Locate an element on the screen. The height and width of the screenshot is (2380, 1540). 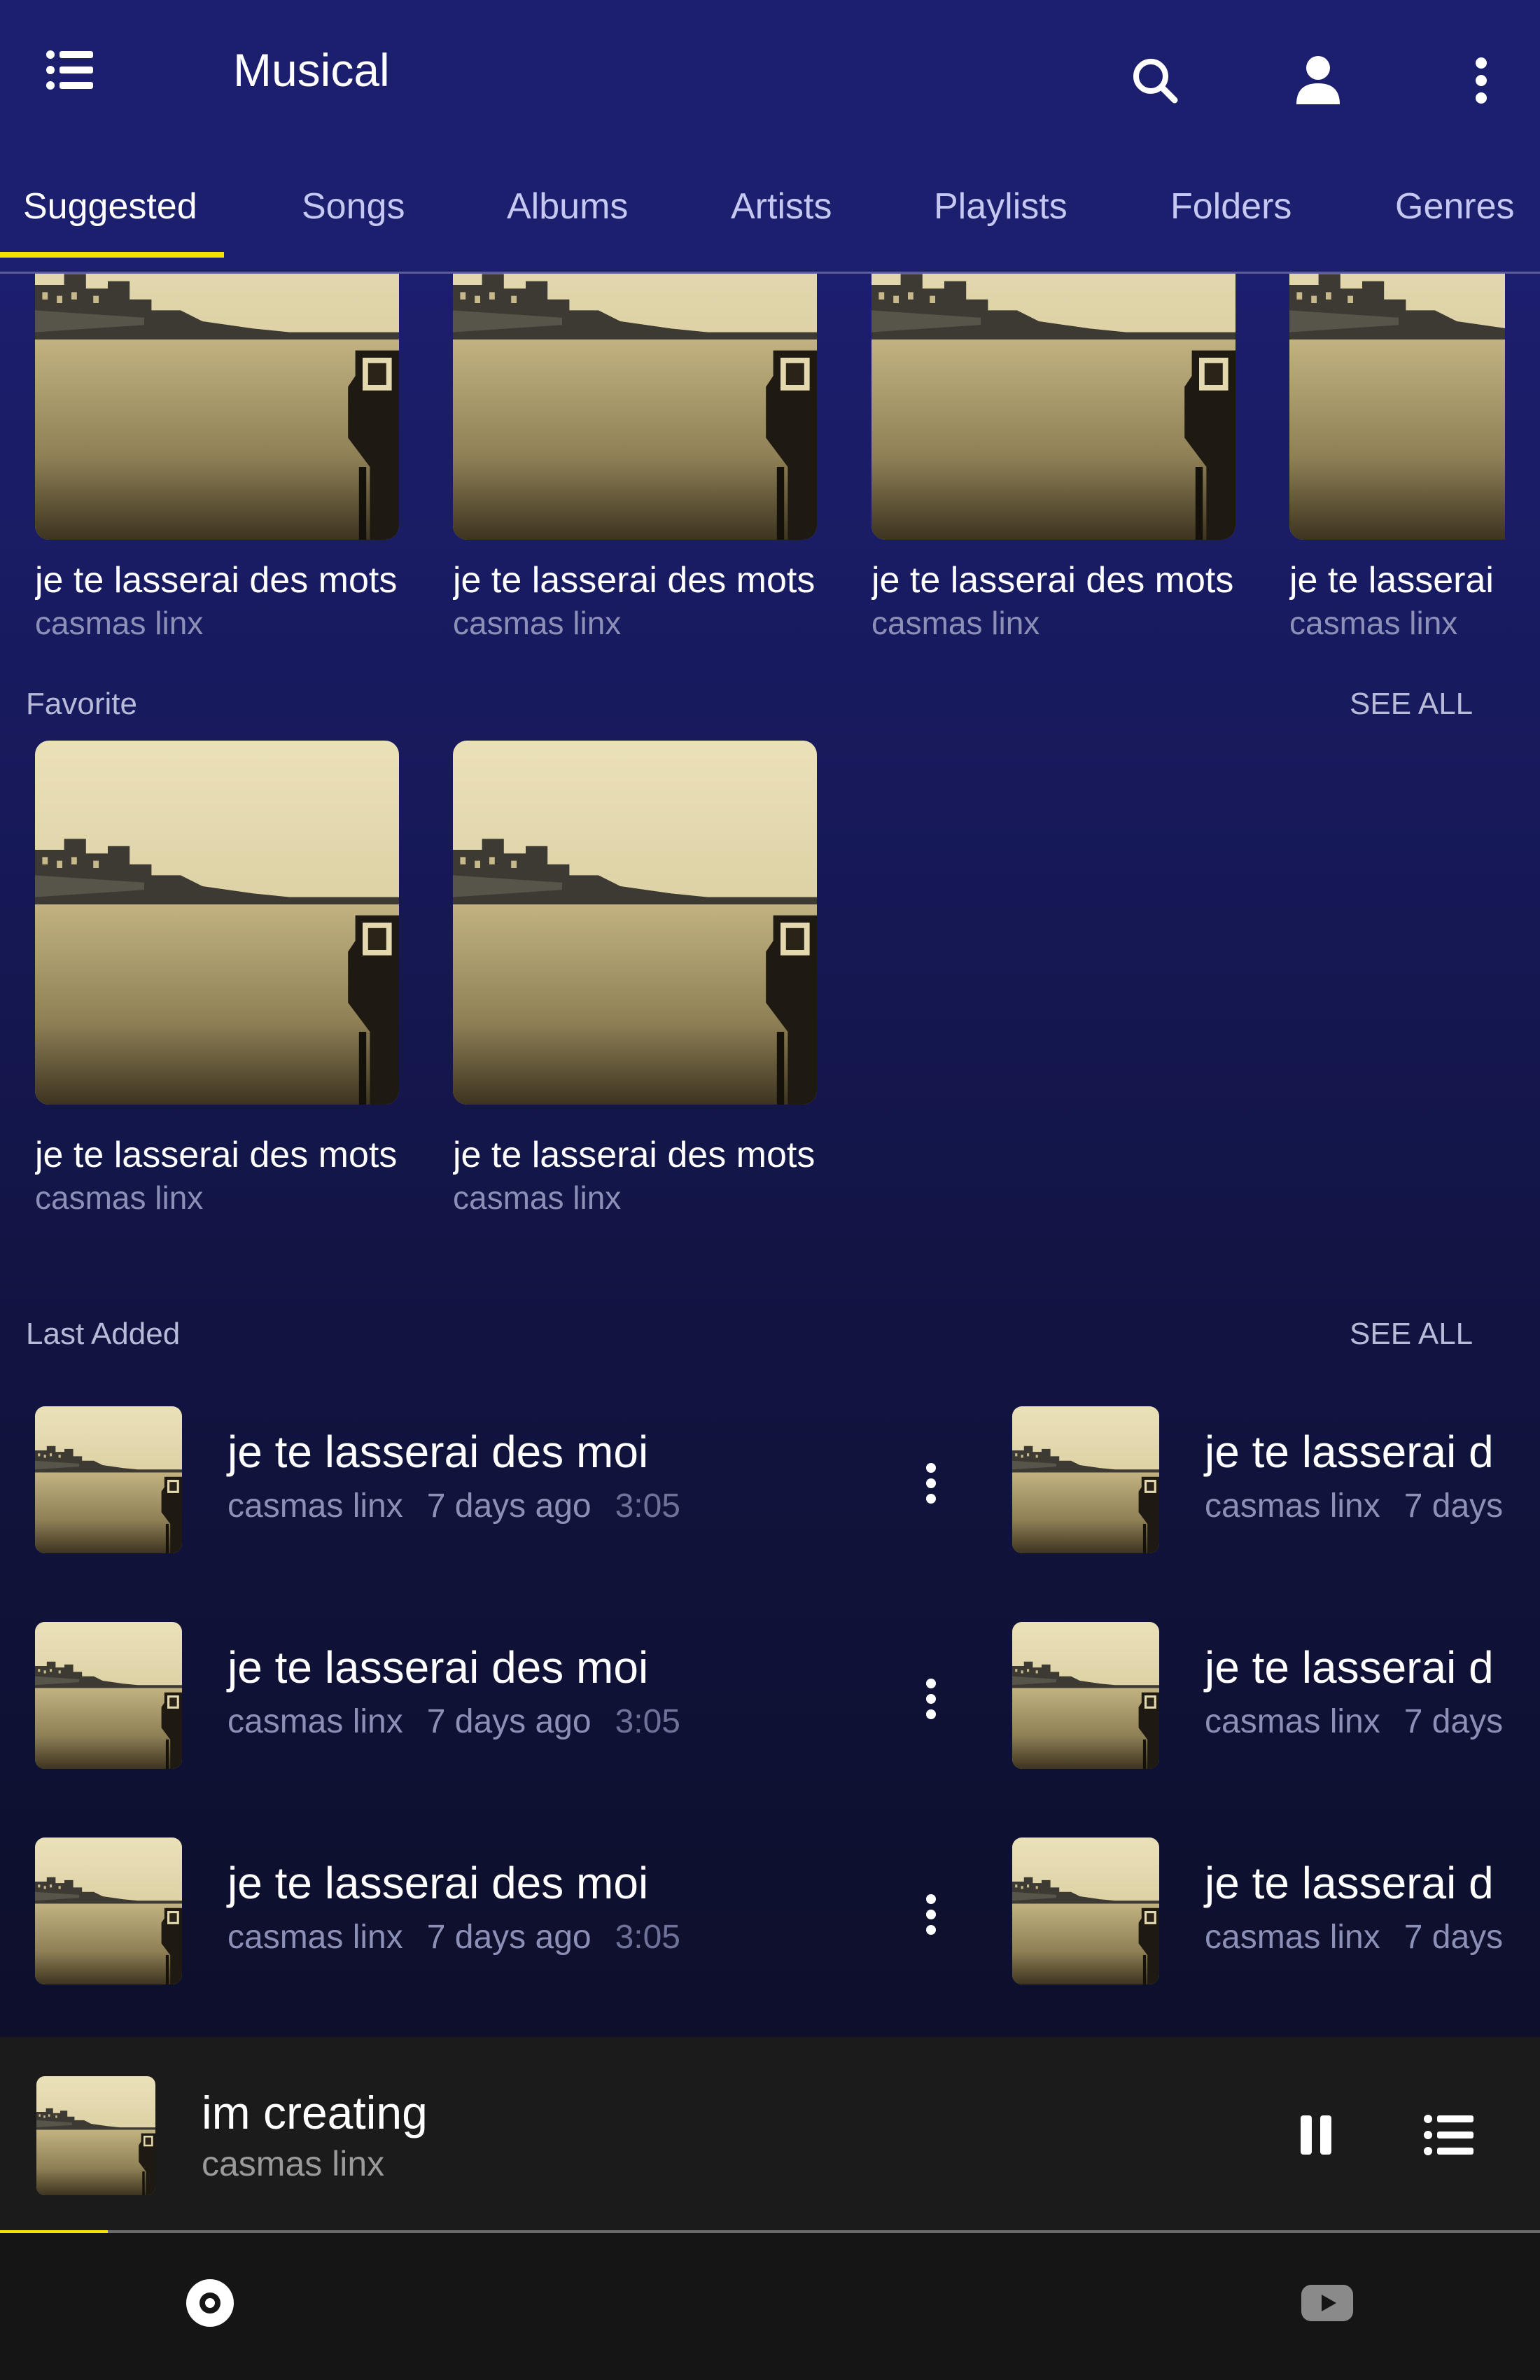
queue-list-icon is located at coordinates (1449, 2135).